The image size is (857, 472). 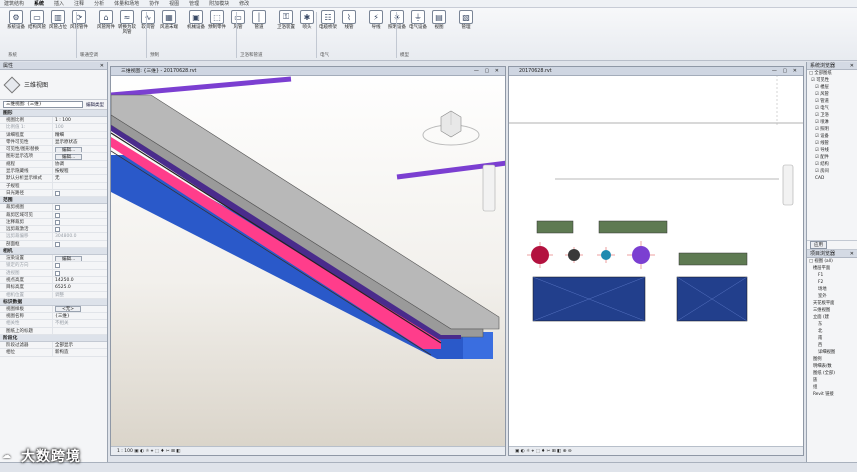 What do you see at coordinates (543, 451) in the screenshot?
I see `view-controls-icons: ▣ ◐ ☼ ⌖ ⬚ ♦ ✂ ⊞ ◧ ⊕ ⊖` at bounding box center [543, 451].